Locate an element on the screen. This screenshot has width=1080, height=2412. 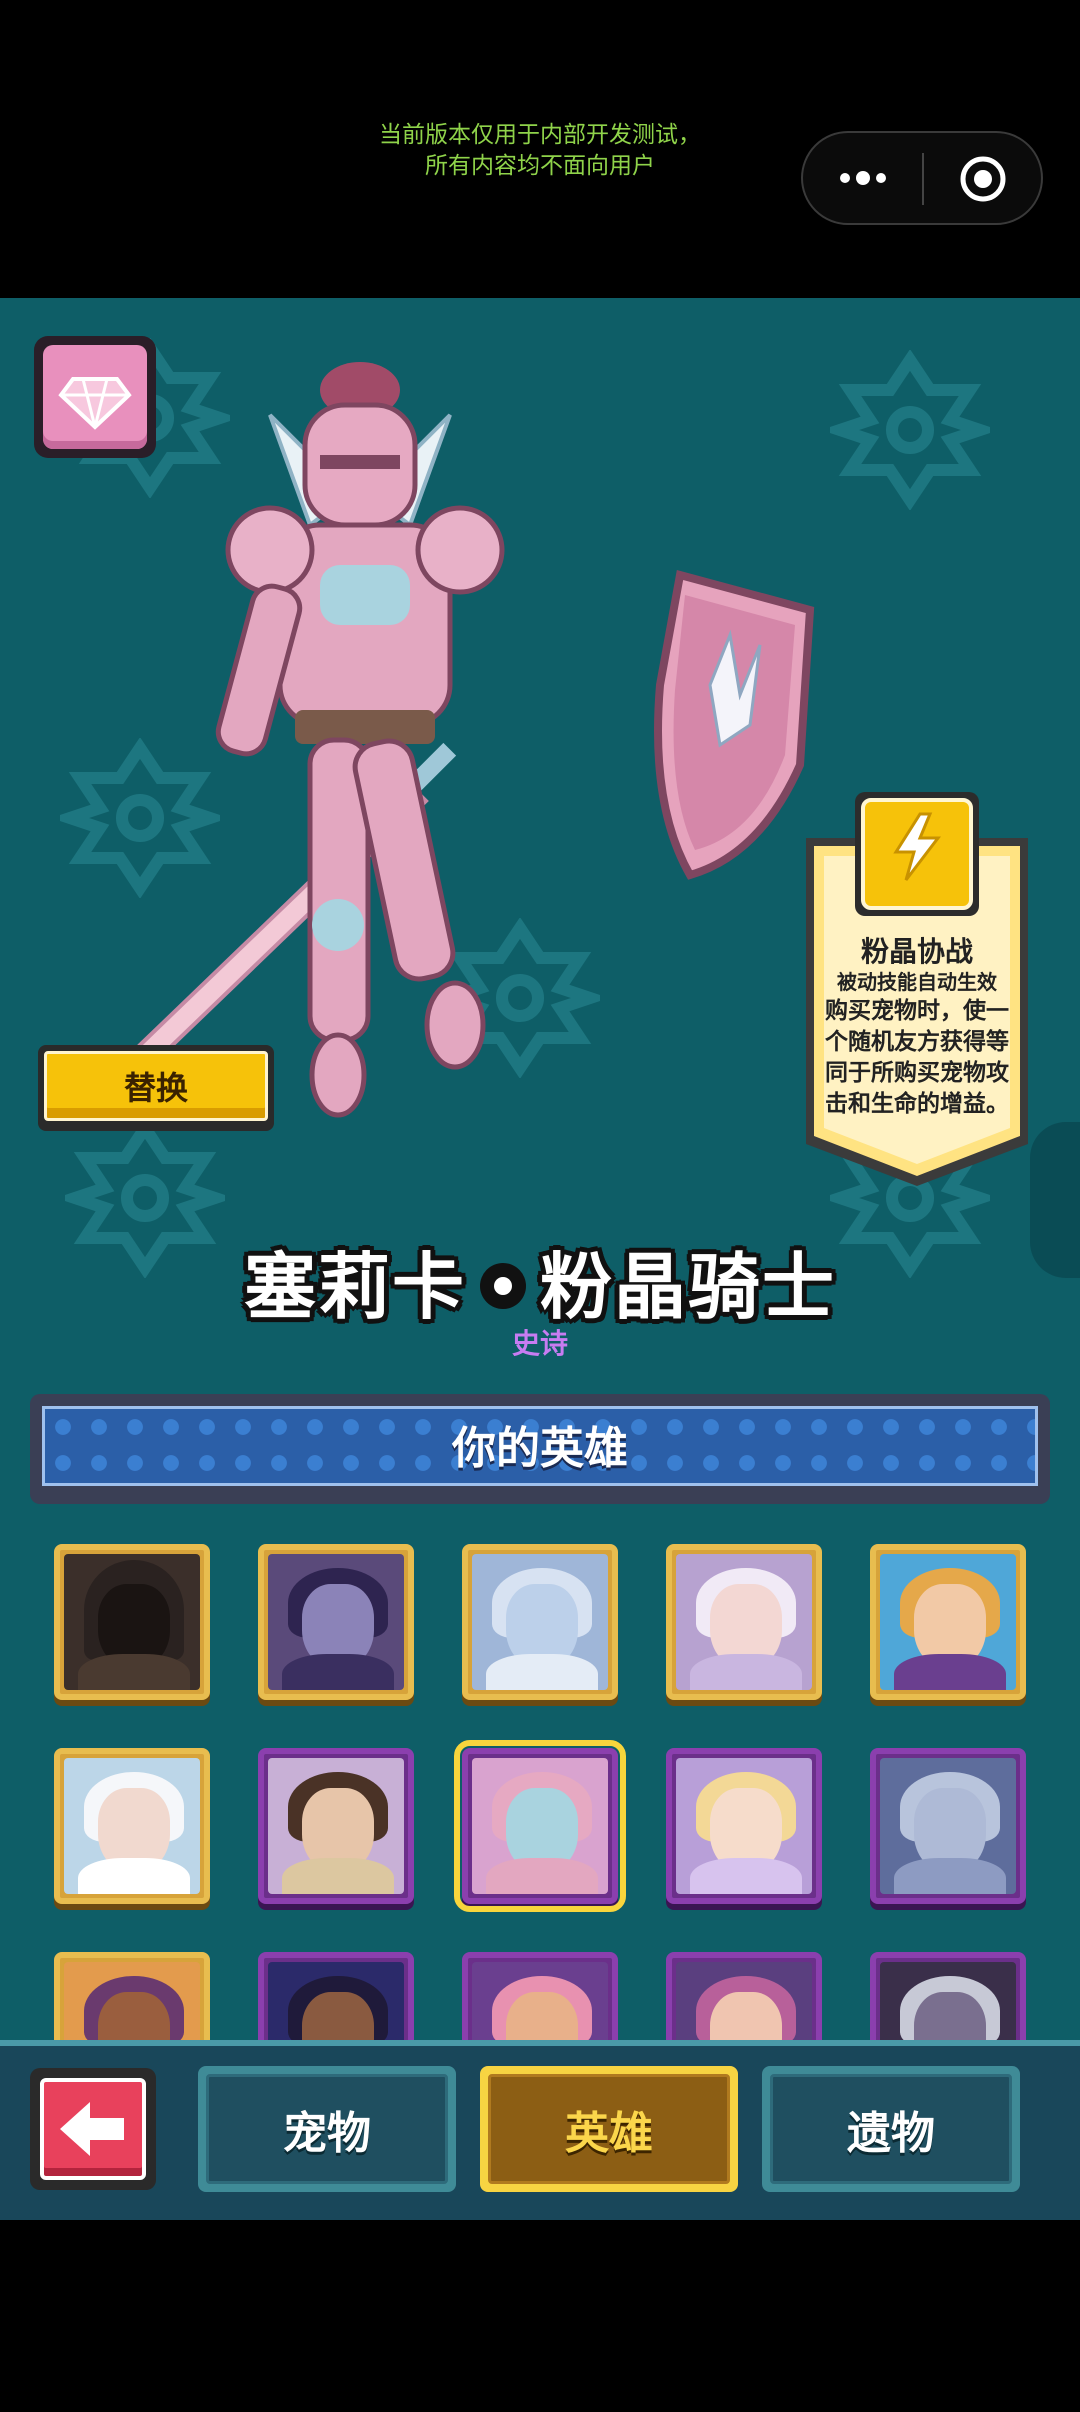
skill-description-line: 购买宠物时，使一 is located at coordinates (917, 1011).